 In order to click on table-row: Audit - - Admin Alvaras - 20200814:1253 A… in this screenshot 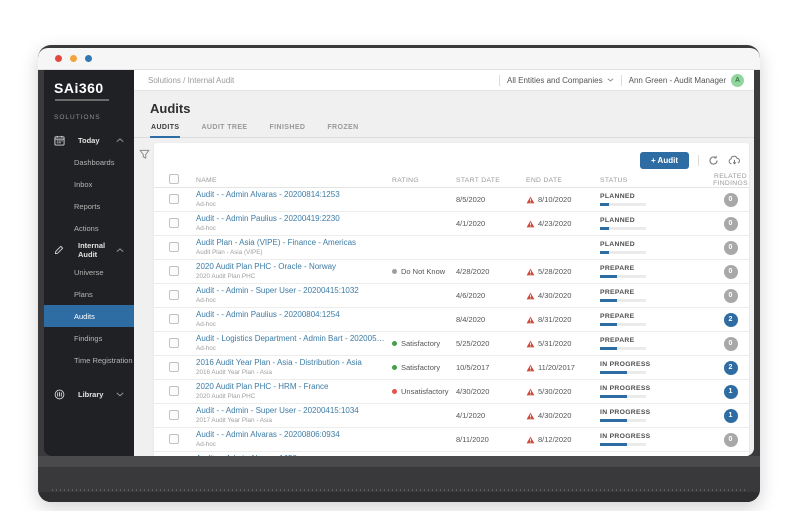, I will do `click(451, 200)`.